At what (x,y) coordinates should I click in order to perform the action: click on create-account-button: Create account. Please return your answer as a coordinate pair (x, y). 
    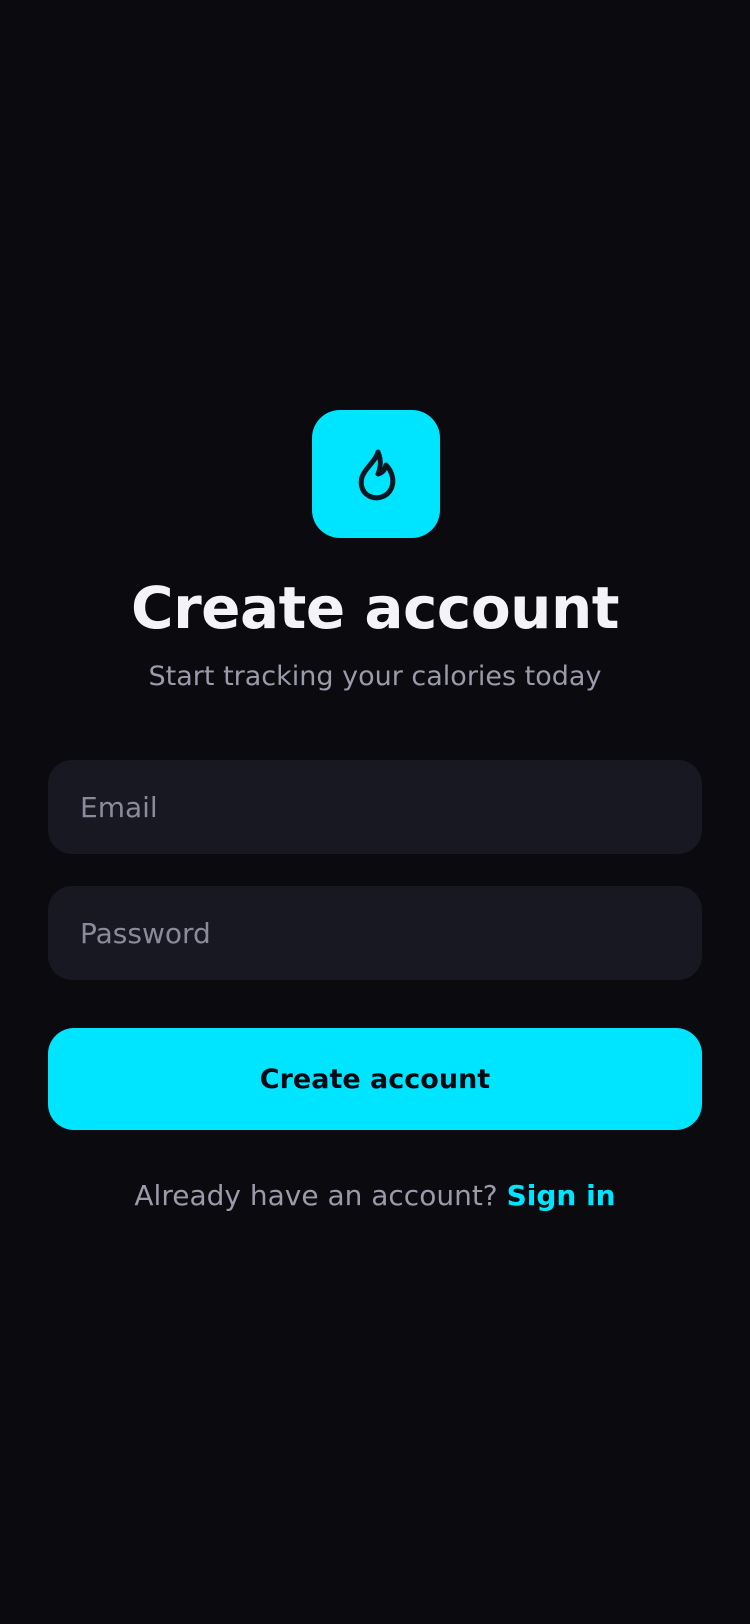
    Looking at the image, I should click on (375, 1079).